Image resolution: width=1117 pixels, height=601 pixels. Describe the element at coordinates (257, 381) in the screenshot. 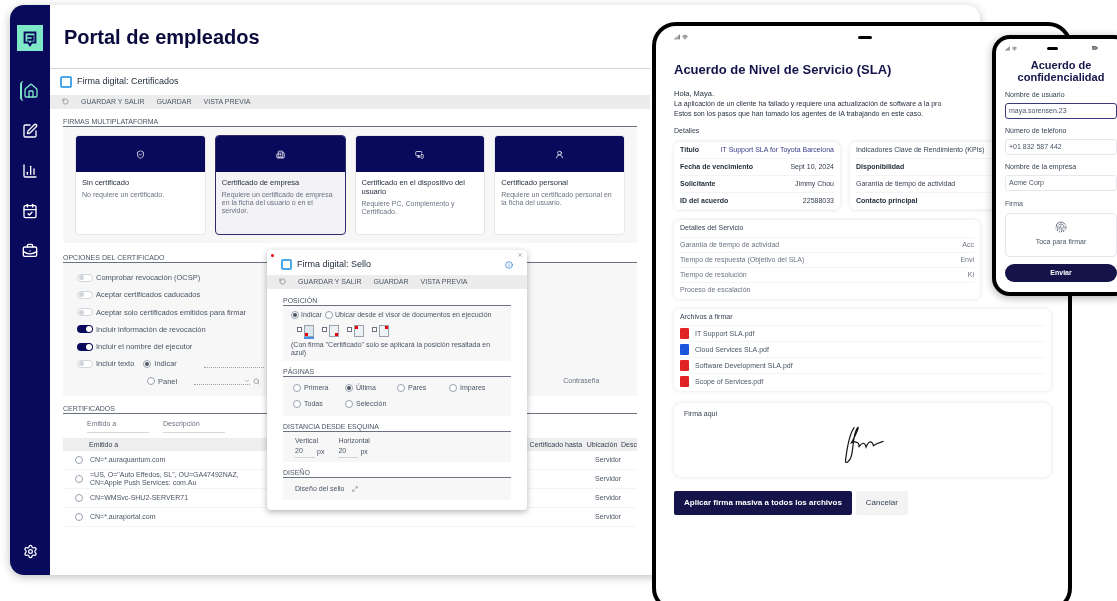

I see `search-icon` at that location.